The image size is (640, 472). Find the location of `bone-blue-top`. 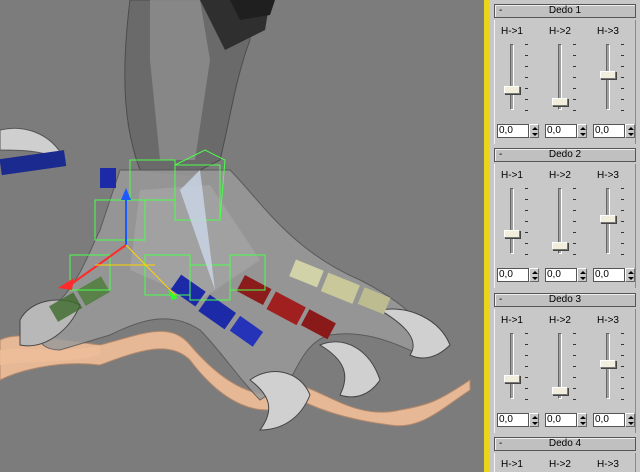

bone-blue-top is located at coordinates (108, 178).